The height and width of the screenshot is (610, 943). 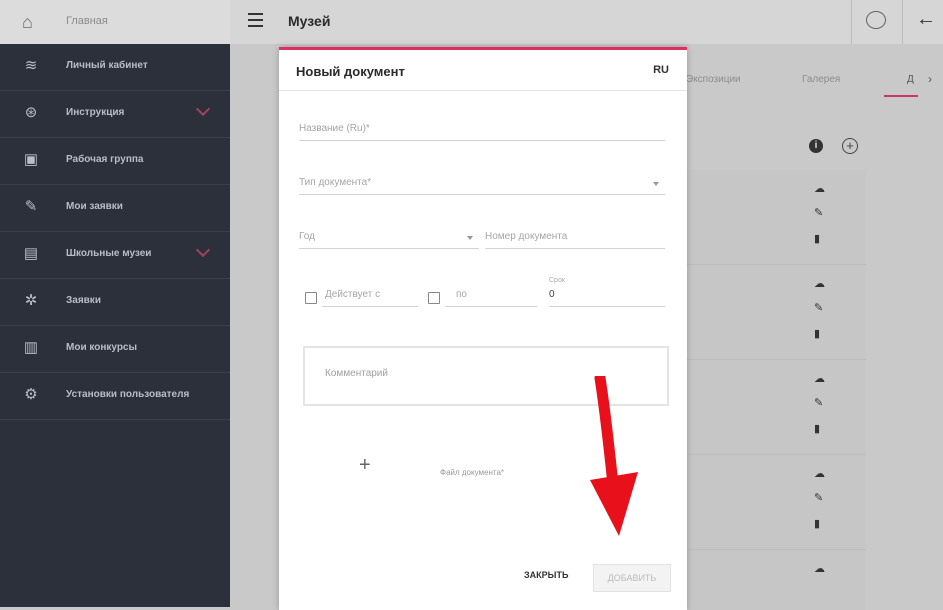 I want to click on type-placeholder: Тип документа*, so click(x=335, y=182).